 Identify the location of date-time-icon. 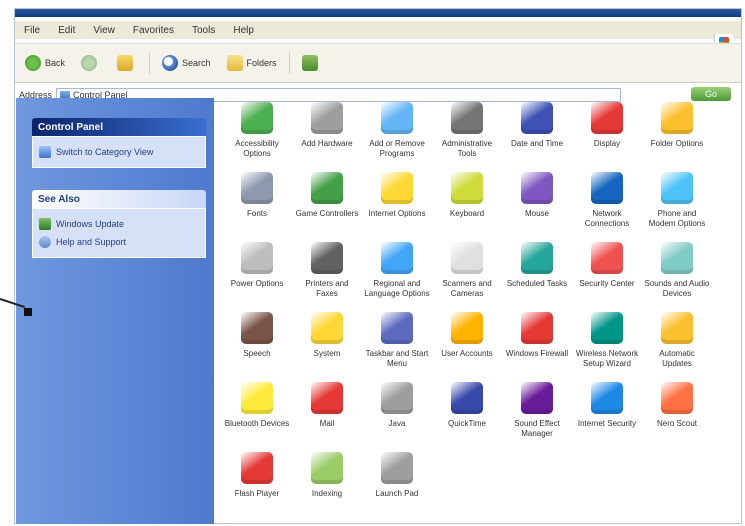
(537, 118).